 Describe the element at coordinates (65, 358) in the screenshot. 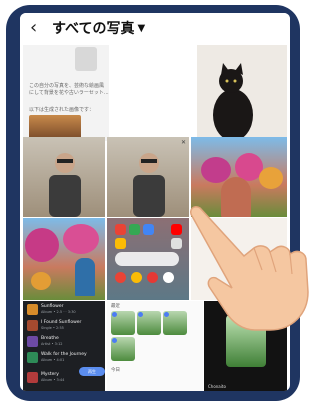

I see `list-item: Walk for the Journey Album • 4:01` at that location.